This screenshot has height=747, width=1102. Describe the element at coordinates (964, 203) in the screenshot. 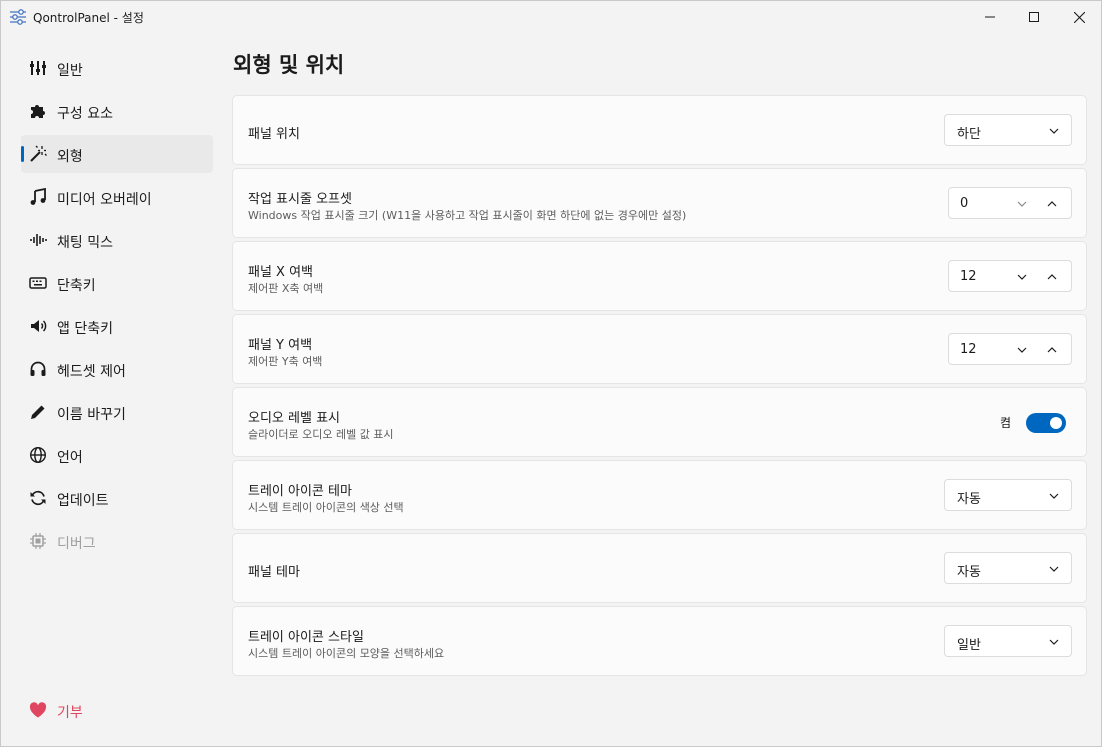

I see `spin-value: 0` at that location.